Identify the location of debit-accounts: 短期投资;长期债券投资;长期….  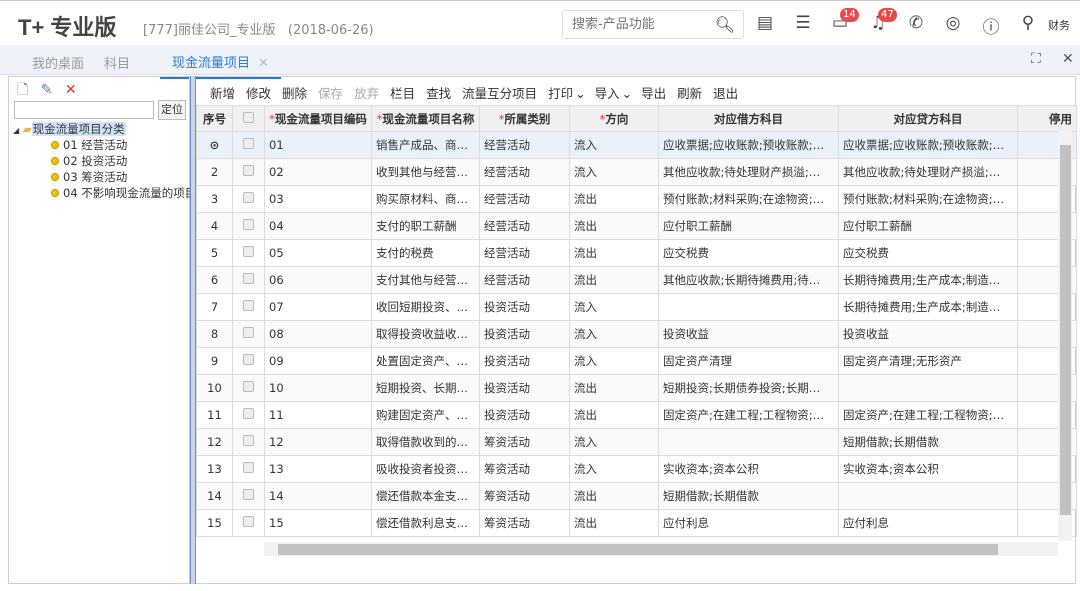
(748, 388).